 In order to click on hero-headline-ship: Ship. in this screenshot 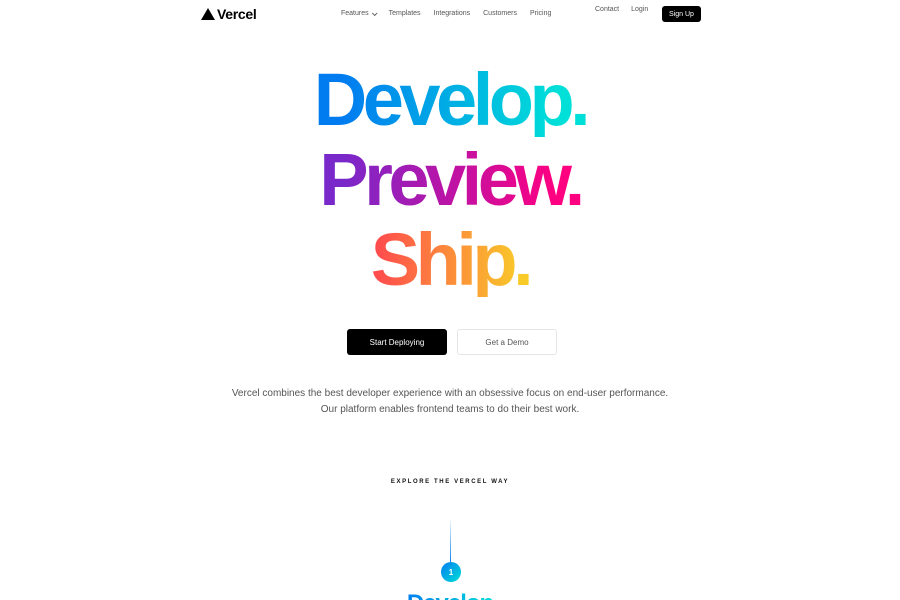, I will do `click(450, 260)`.